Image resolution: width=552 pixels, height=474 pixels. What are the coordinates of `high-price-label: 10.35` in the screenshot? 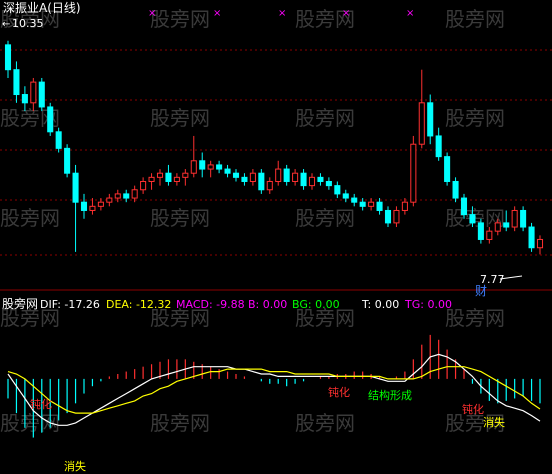 It's located at (28, 23).